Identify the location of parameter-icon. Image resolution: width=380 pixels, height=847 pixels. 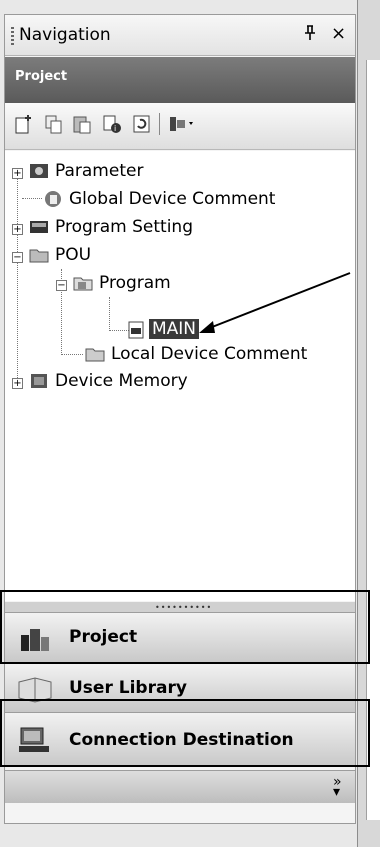
(39, 171).